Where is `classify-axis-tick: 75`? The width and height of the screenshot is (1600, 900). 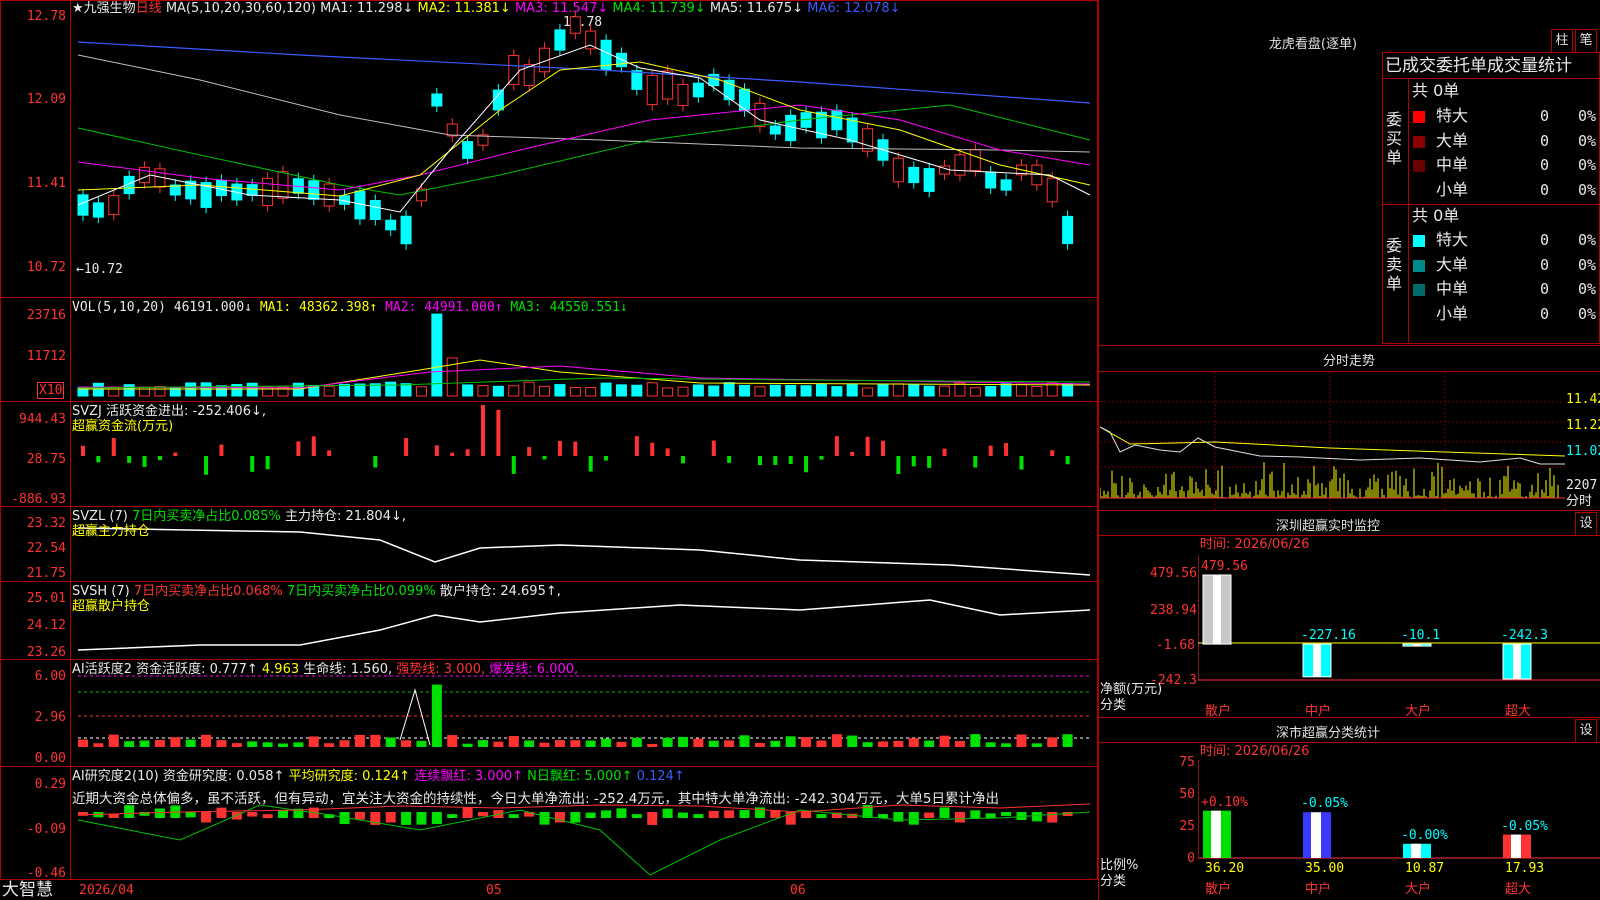 classify-axis-tick: 75 is located at coordinates (1187, 762).